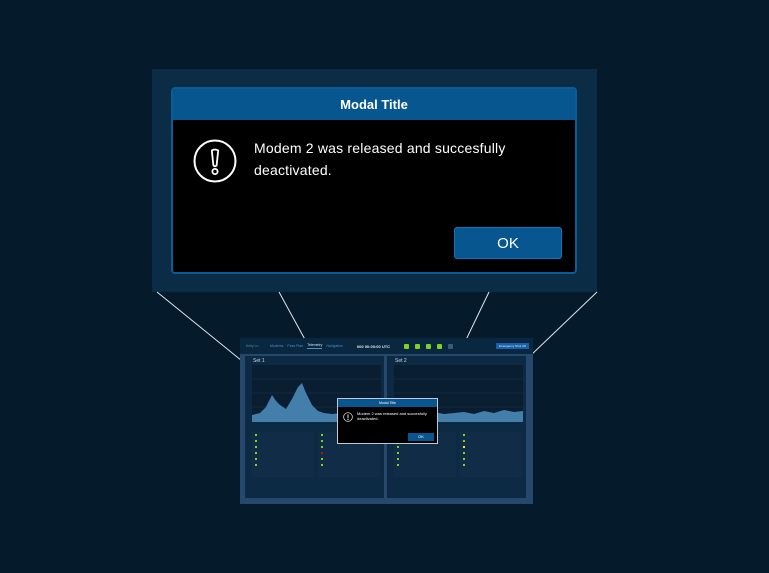 Image resolution: width=769 pixels, height=573 pixels. I want to click on mini-panel-title: Set 1, so click(259, 361).